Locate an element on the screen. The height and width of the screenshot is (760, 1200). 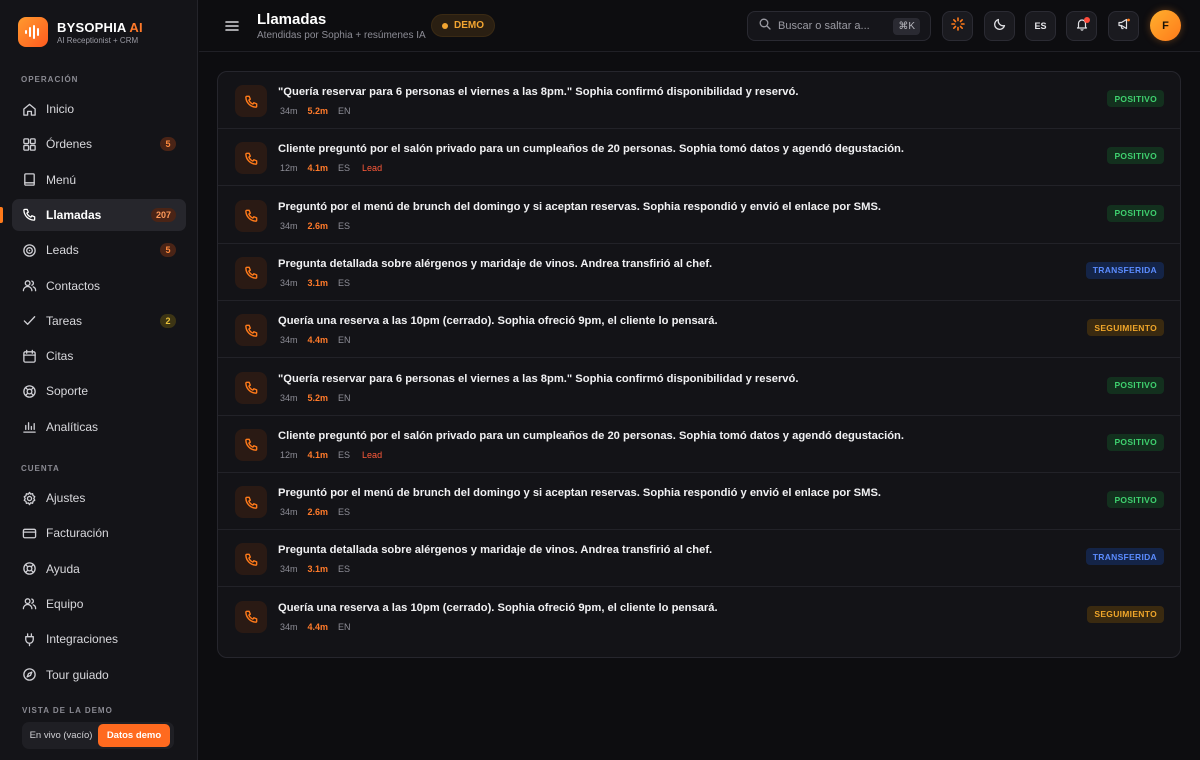
language-button: ES is located at coordinates (1040, 26).